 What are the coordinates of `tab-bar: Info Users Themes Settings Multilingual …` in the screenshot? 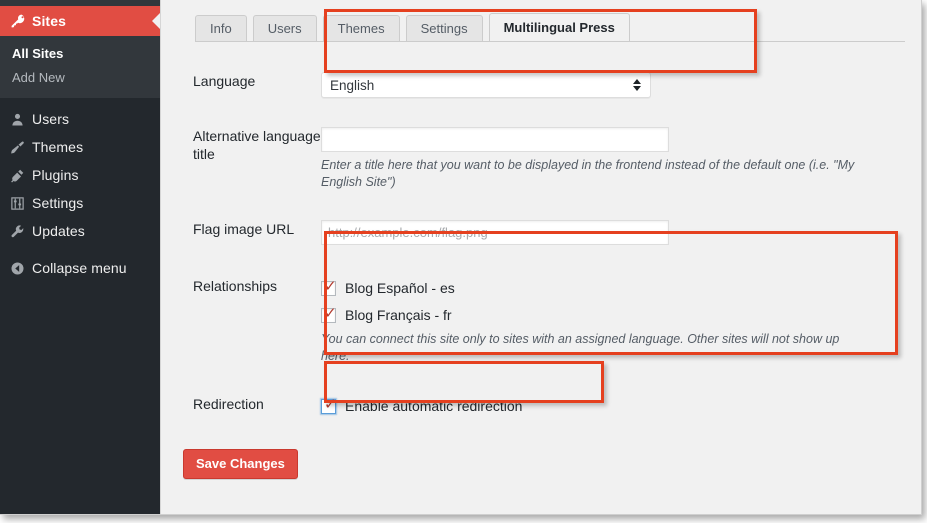 It's located at (415, 27).